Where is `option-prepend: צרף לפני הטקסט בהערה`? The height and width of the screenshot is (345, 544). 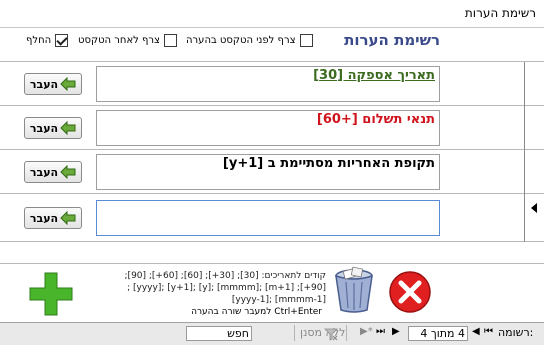
option-prepend: צרף לפני הטקסט בהערה is located at coordinates (249, 40).